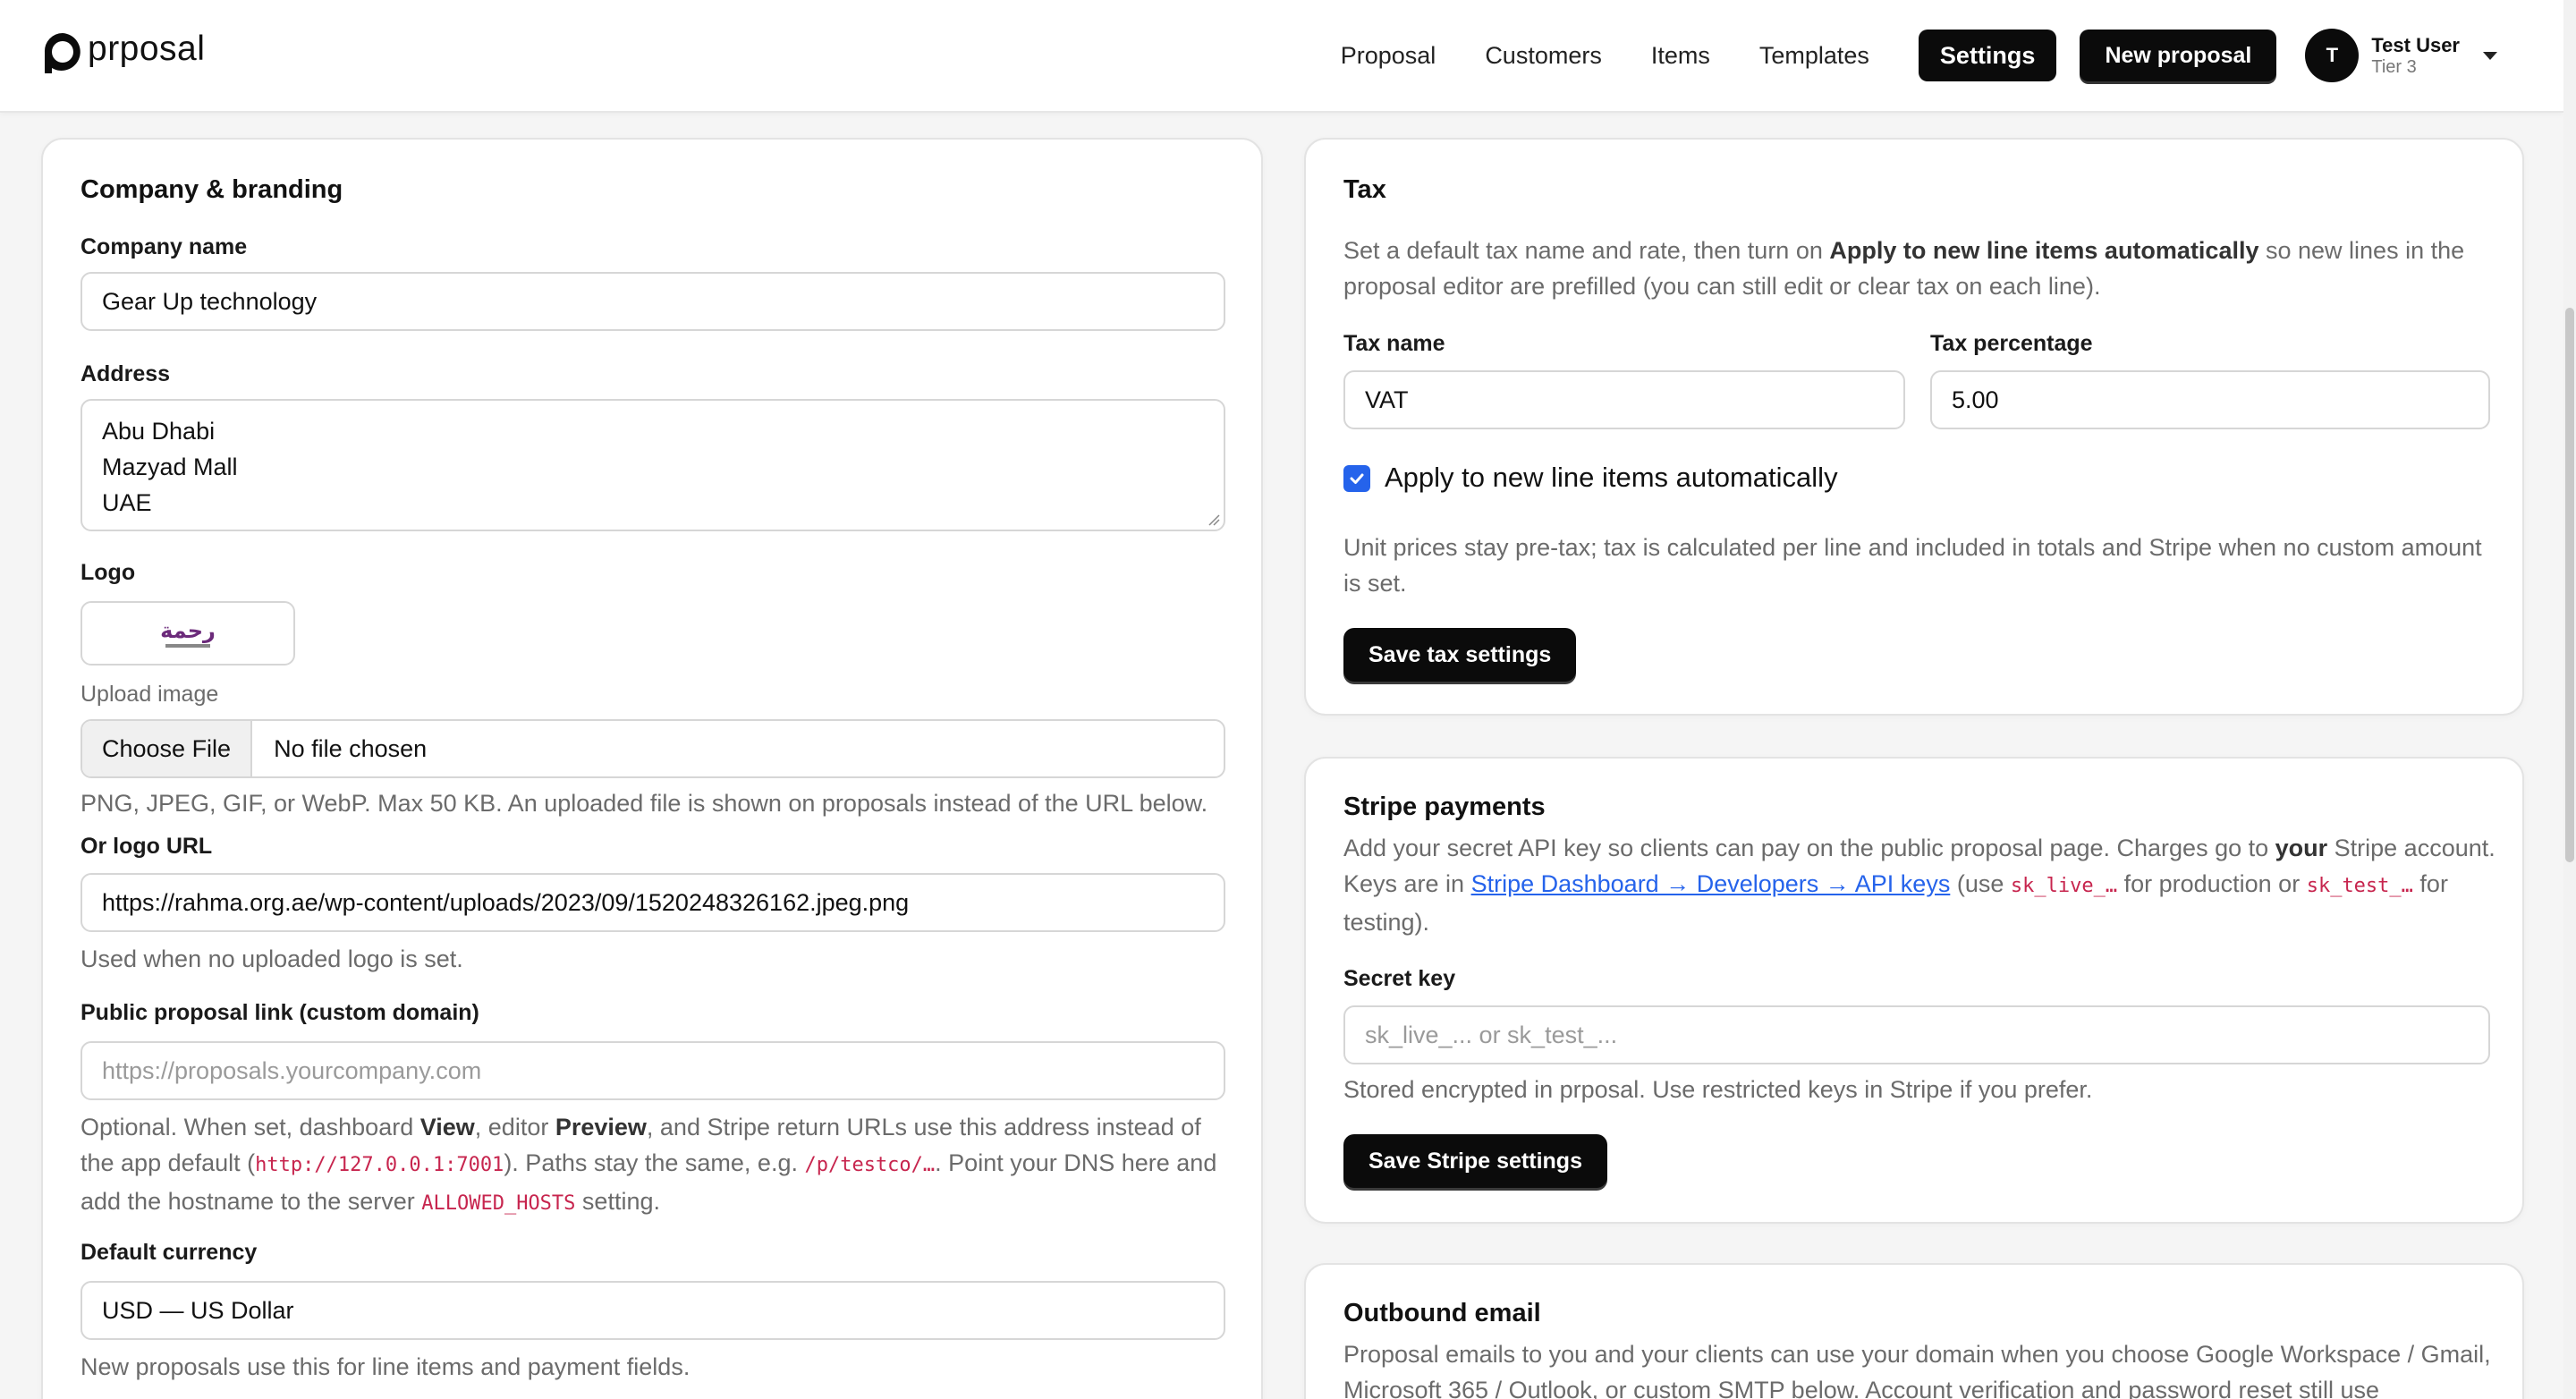 This screenshot has width=2576, height=1399. I want to click on card-title: Tax, so click(1364, 189).